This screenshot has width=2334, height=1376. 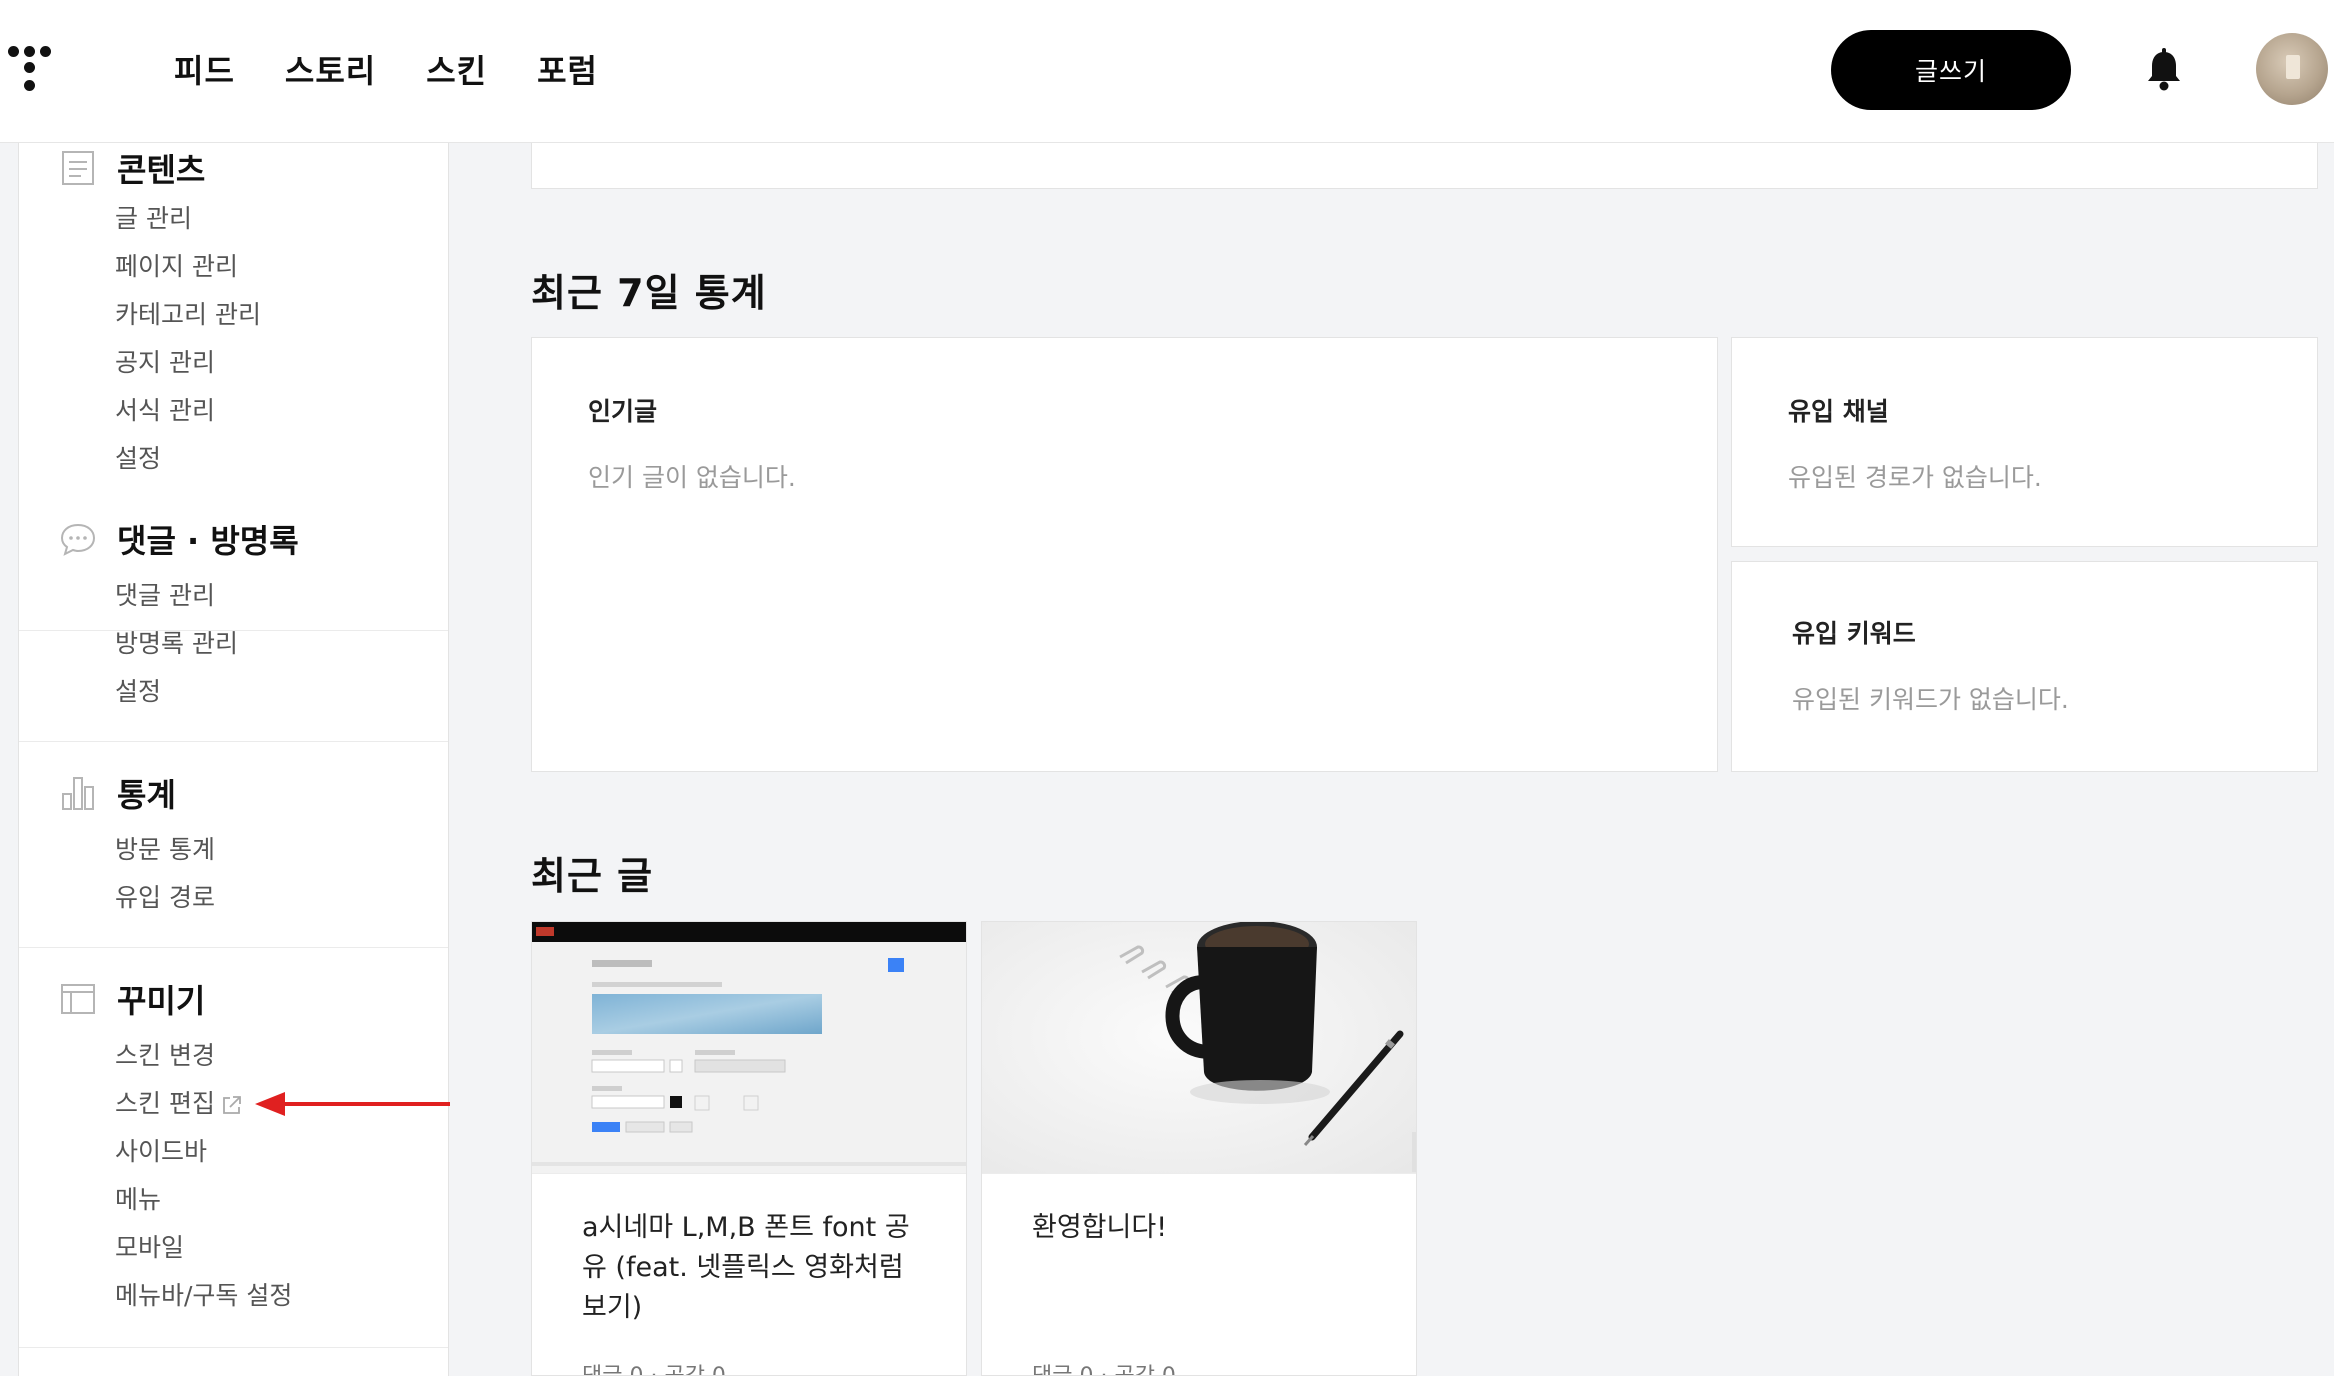 I want to click on post-title: 환영합니다!, so click(x=1202, y=1228).